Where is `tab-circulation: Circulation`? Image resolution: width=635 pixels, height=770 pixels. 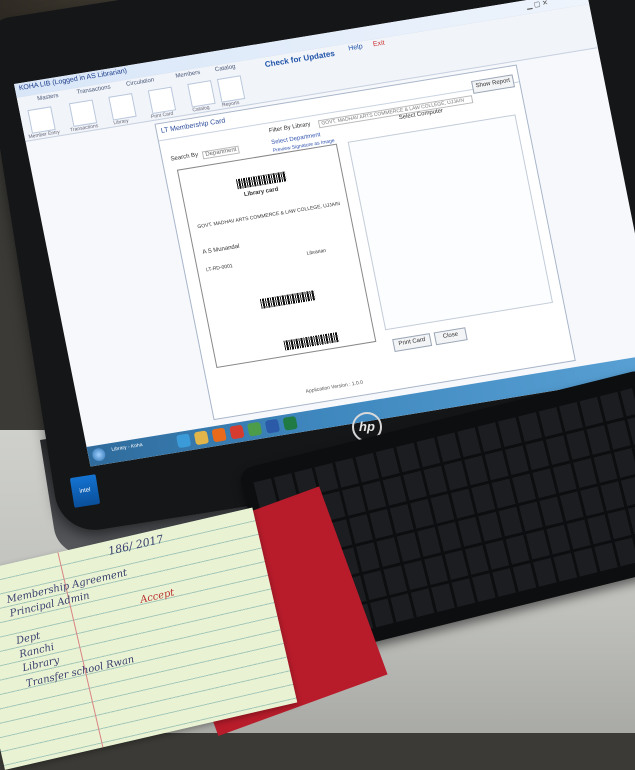
tab-circulation: Circulation is located at coordinates (140, 82).